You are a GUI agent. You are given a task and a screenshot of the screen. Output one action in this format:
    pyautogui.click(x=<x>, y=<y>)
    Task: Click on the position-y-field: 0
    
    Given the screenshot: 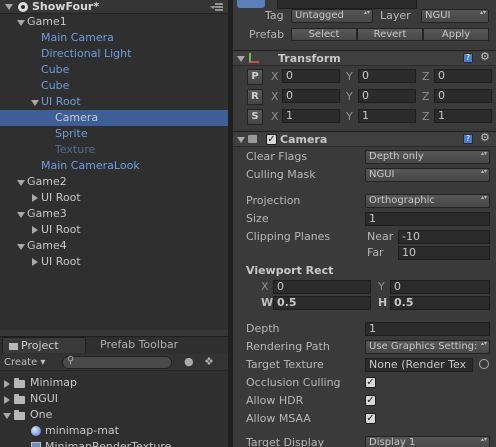 What is the action you would take?
    pyautogui.click(x=387, y=76)
    